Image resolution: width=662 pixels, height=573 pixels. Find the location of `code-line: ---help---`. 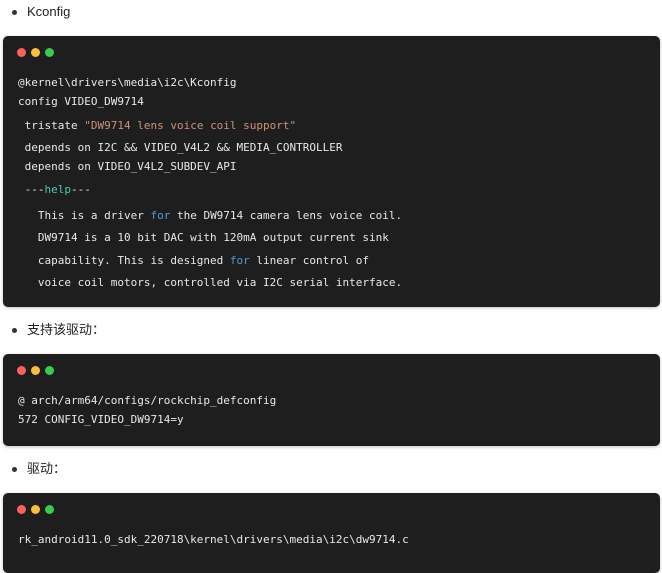

code-line: ---help--- is located at coordinates (54, 189).